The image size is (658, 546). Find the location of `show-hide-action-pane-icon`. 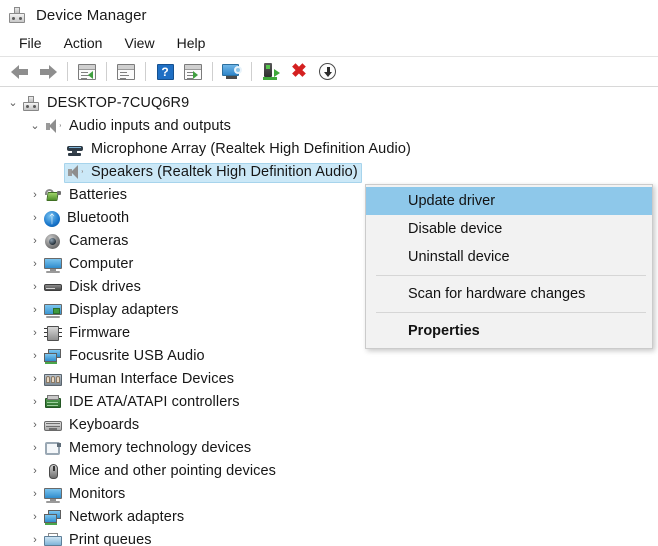

show-hide-action-pane-icon is located at coordinates (193, 72).